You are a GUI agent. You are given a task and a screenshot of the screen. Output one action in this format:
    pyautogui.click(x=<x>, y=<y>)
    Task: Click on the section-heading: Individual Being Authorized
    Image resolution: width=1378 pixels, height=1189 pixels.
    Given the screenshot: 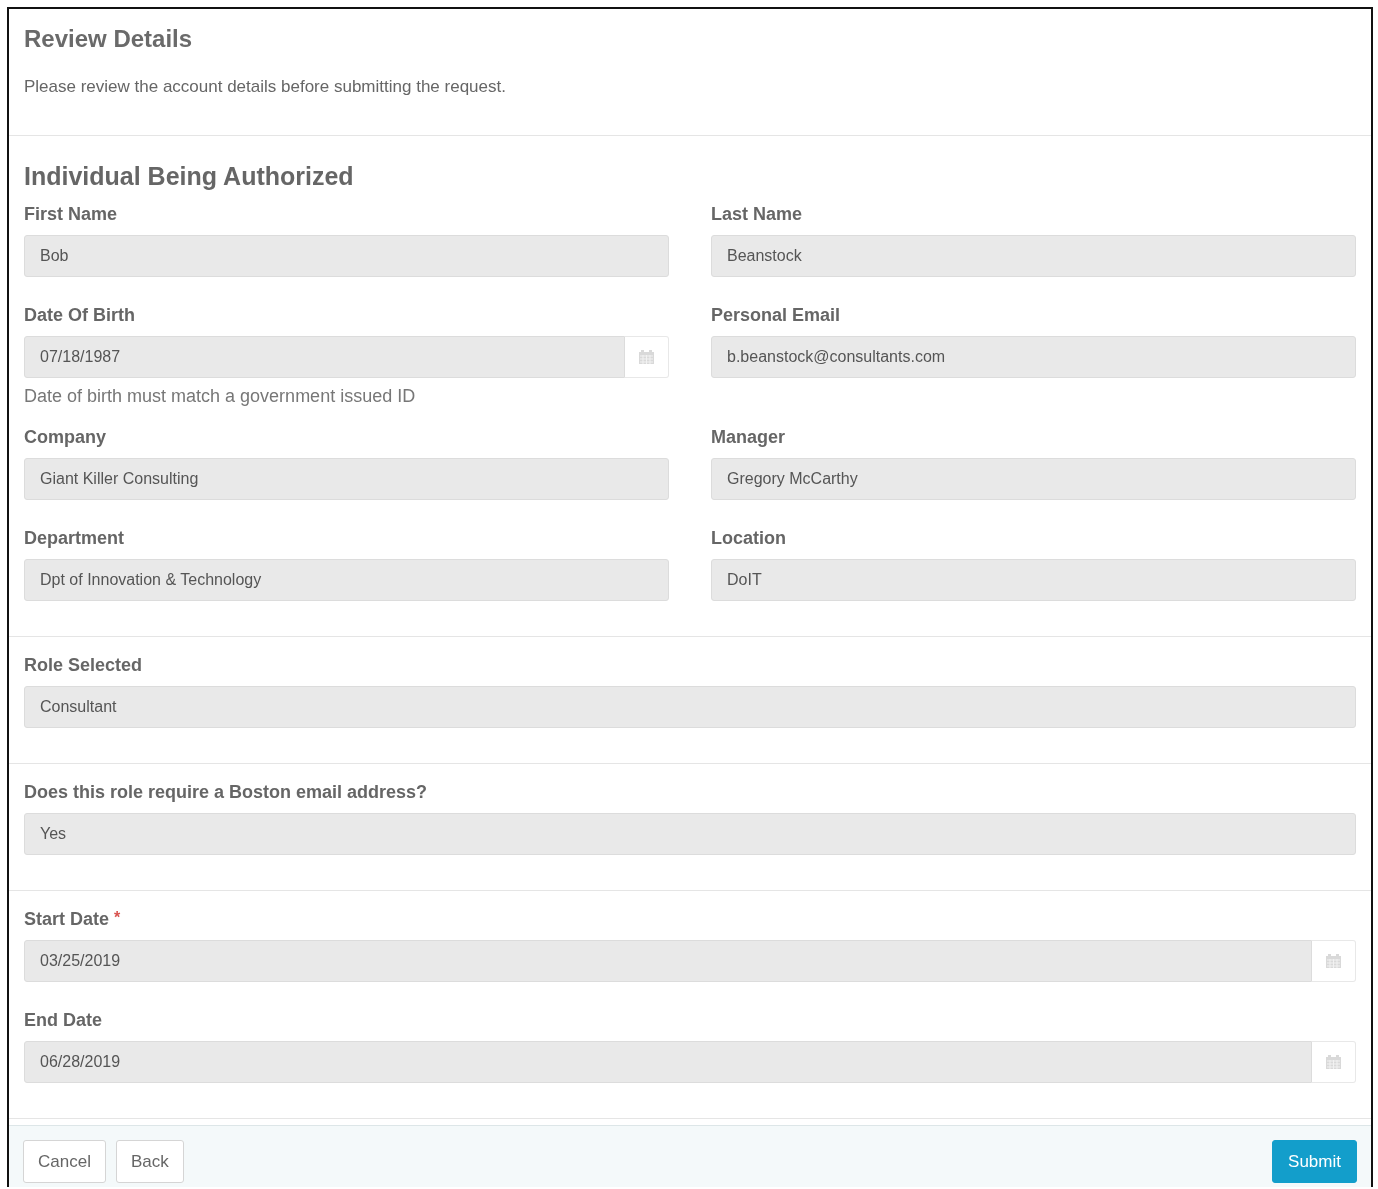 What is the action you would take?
    pyautogui.click(x=189, y=176)
    